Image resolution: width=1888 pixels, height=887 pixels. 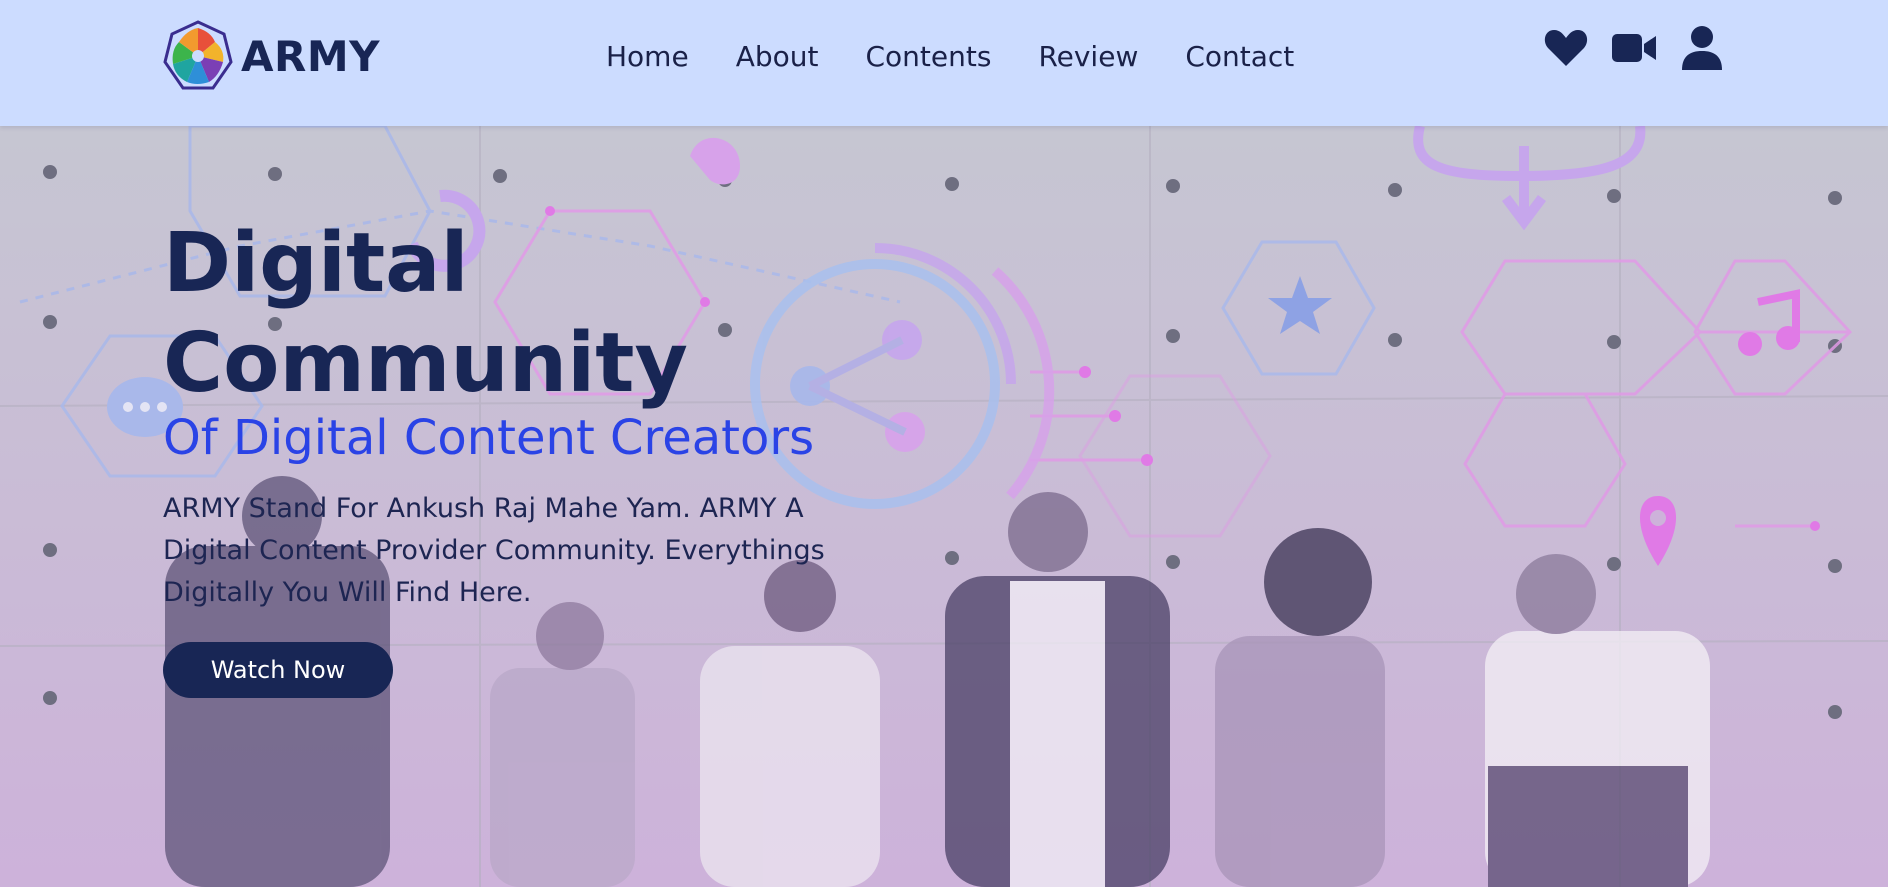 What do you see at coordinates (1634, 48) in the screenshot?
I see `video-camera-icon` at bounding box center [1634, 48].